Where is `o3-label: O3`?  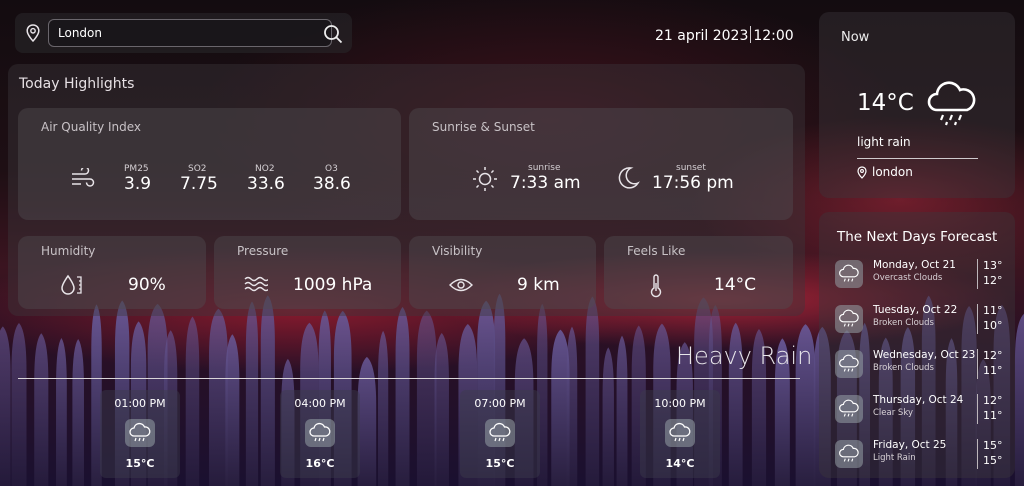 o3-label: O3 is located at coordinates (331, 169).